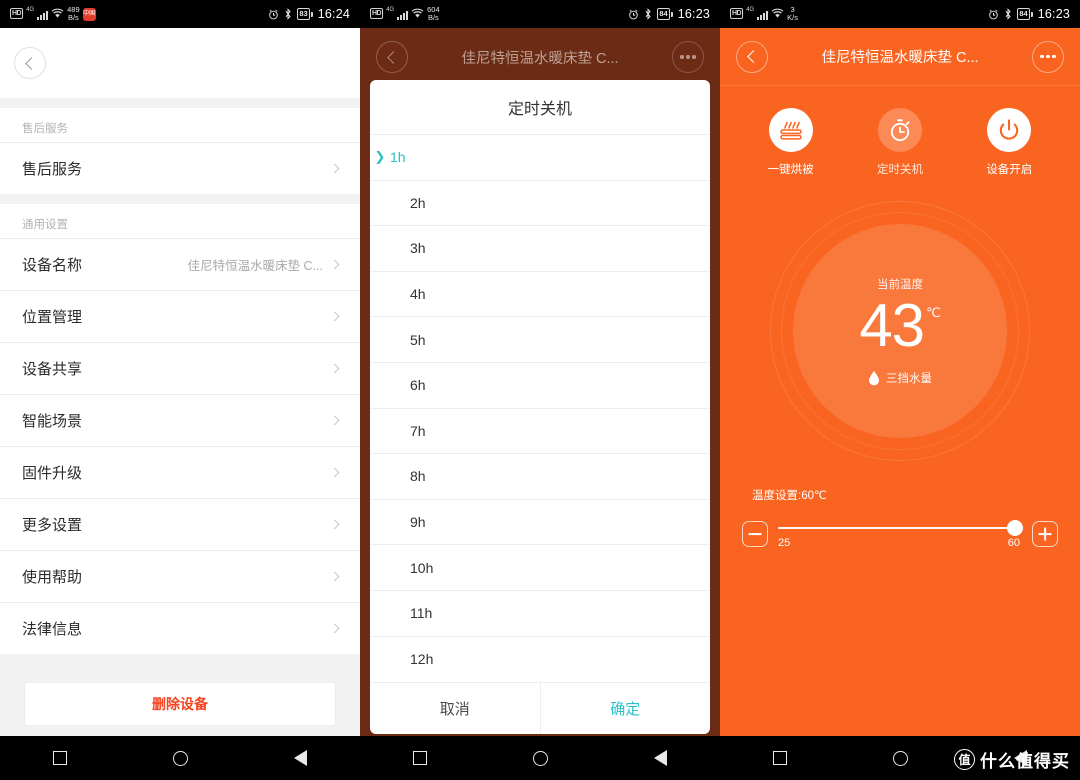 This screenshot has width=1080, height=780. I want to click on list-item-legal: 法律信息, so click(180, 628).